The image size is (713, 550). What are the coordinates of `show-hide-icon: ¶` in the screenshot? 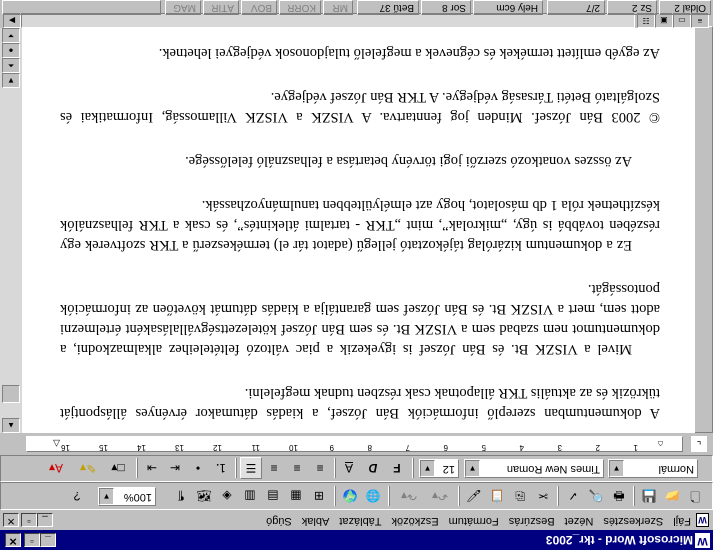 It's located at (181, 496).